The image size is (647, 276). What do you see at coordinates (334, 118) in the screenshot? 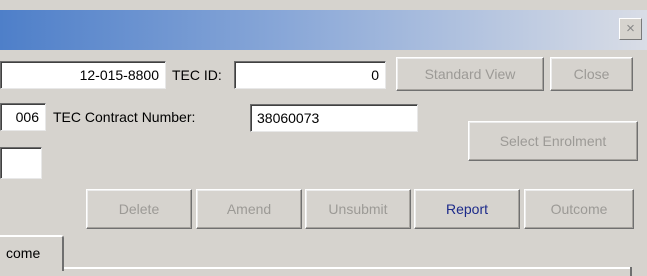
I see `tec-contract-number-field: 38060073` at bounding box center [334, 118].